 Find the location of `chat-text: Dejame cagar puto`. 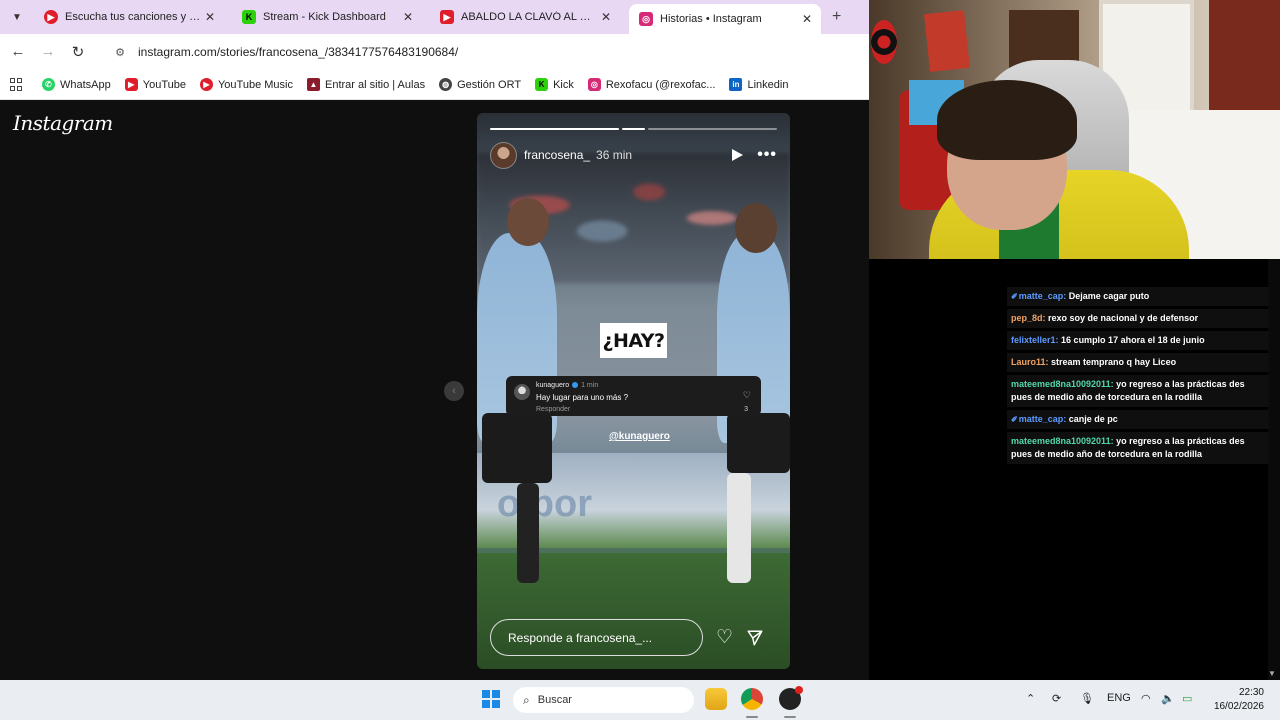

chat-text: Dejame cagar puto is located at coordinates (1109, 296).